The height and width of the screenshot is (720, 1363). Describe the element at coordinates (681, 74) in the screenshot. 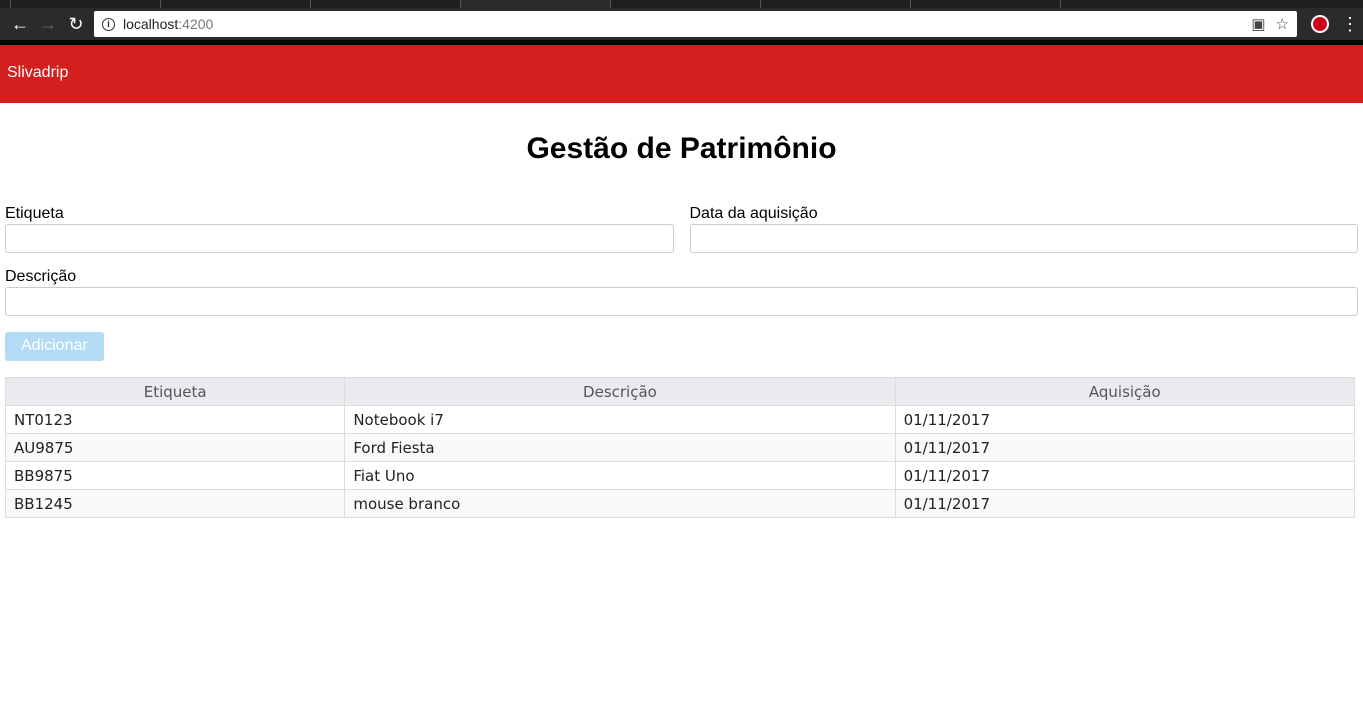

I see `app-header: Slivadrip` at that location.